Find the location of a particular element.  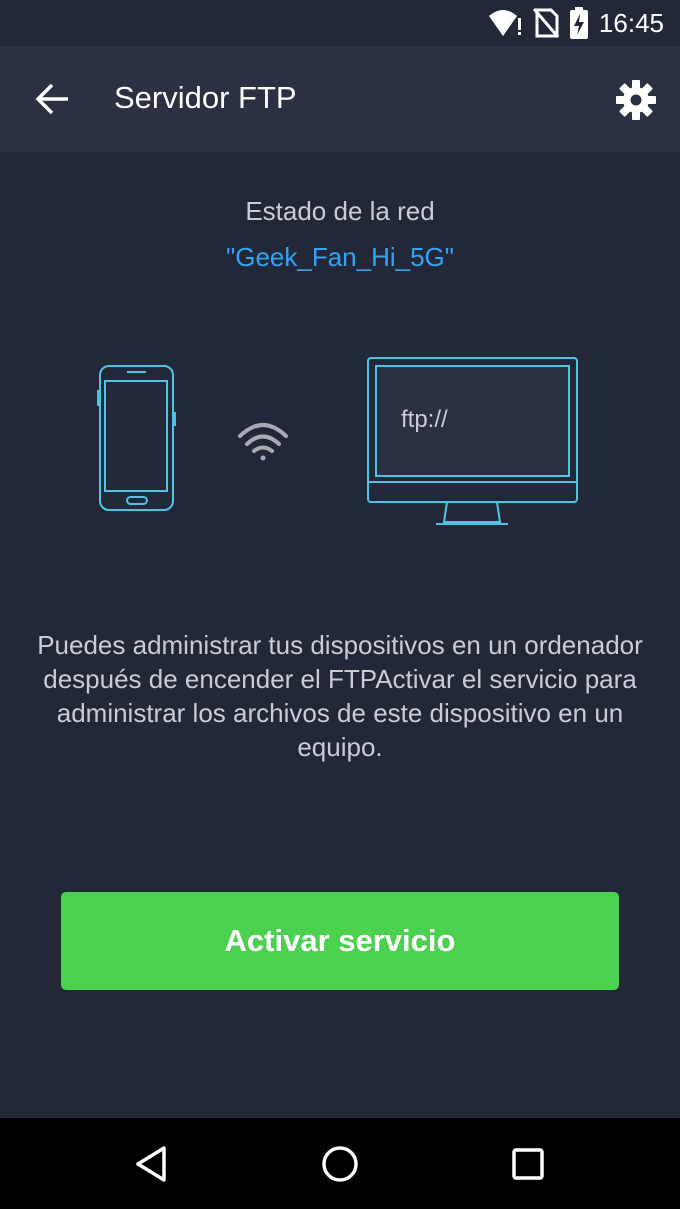

page-title: Servidor FTP is located at coordinates (205, 97).